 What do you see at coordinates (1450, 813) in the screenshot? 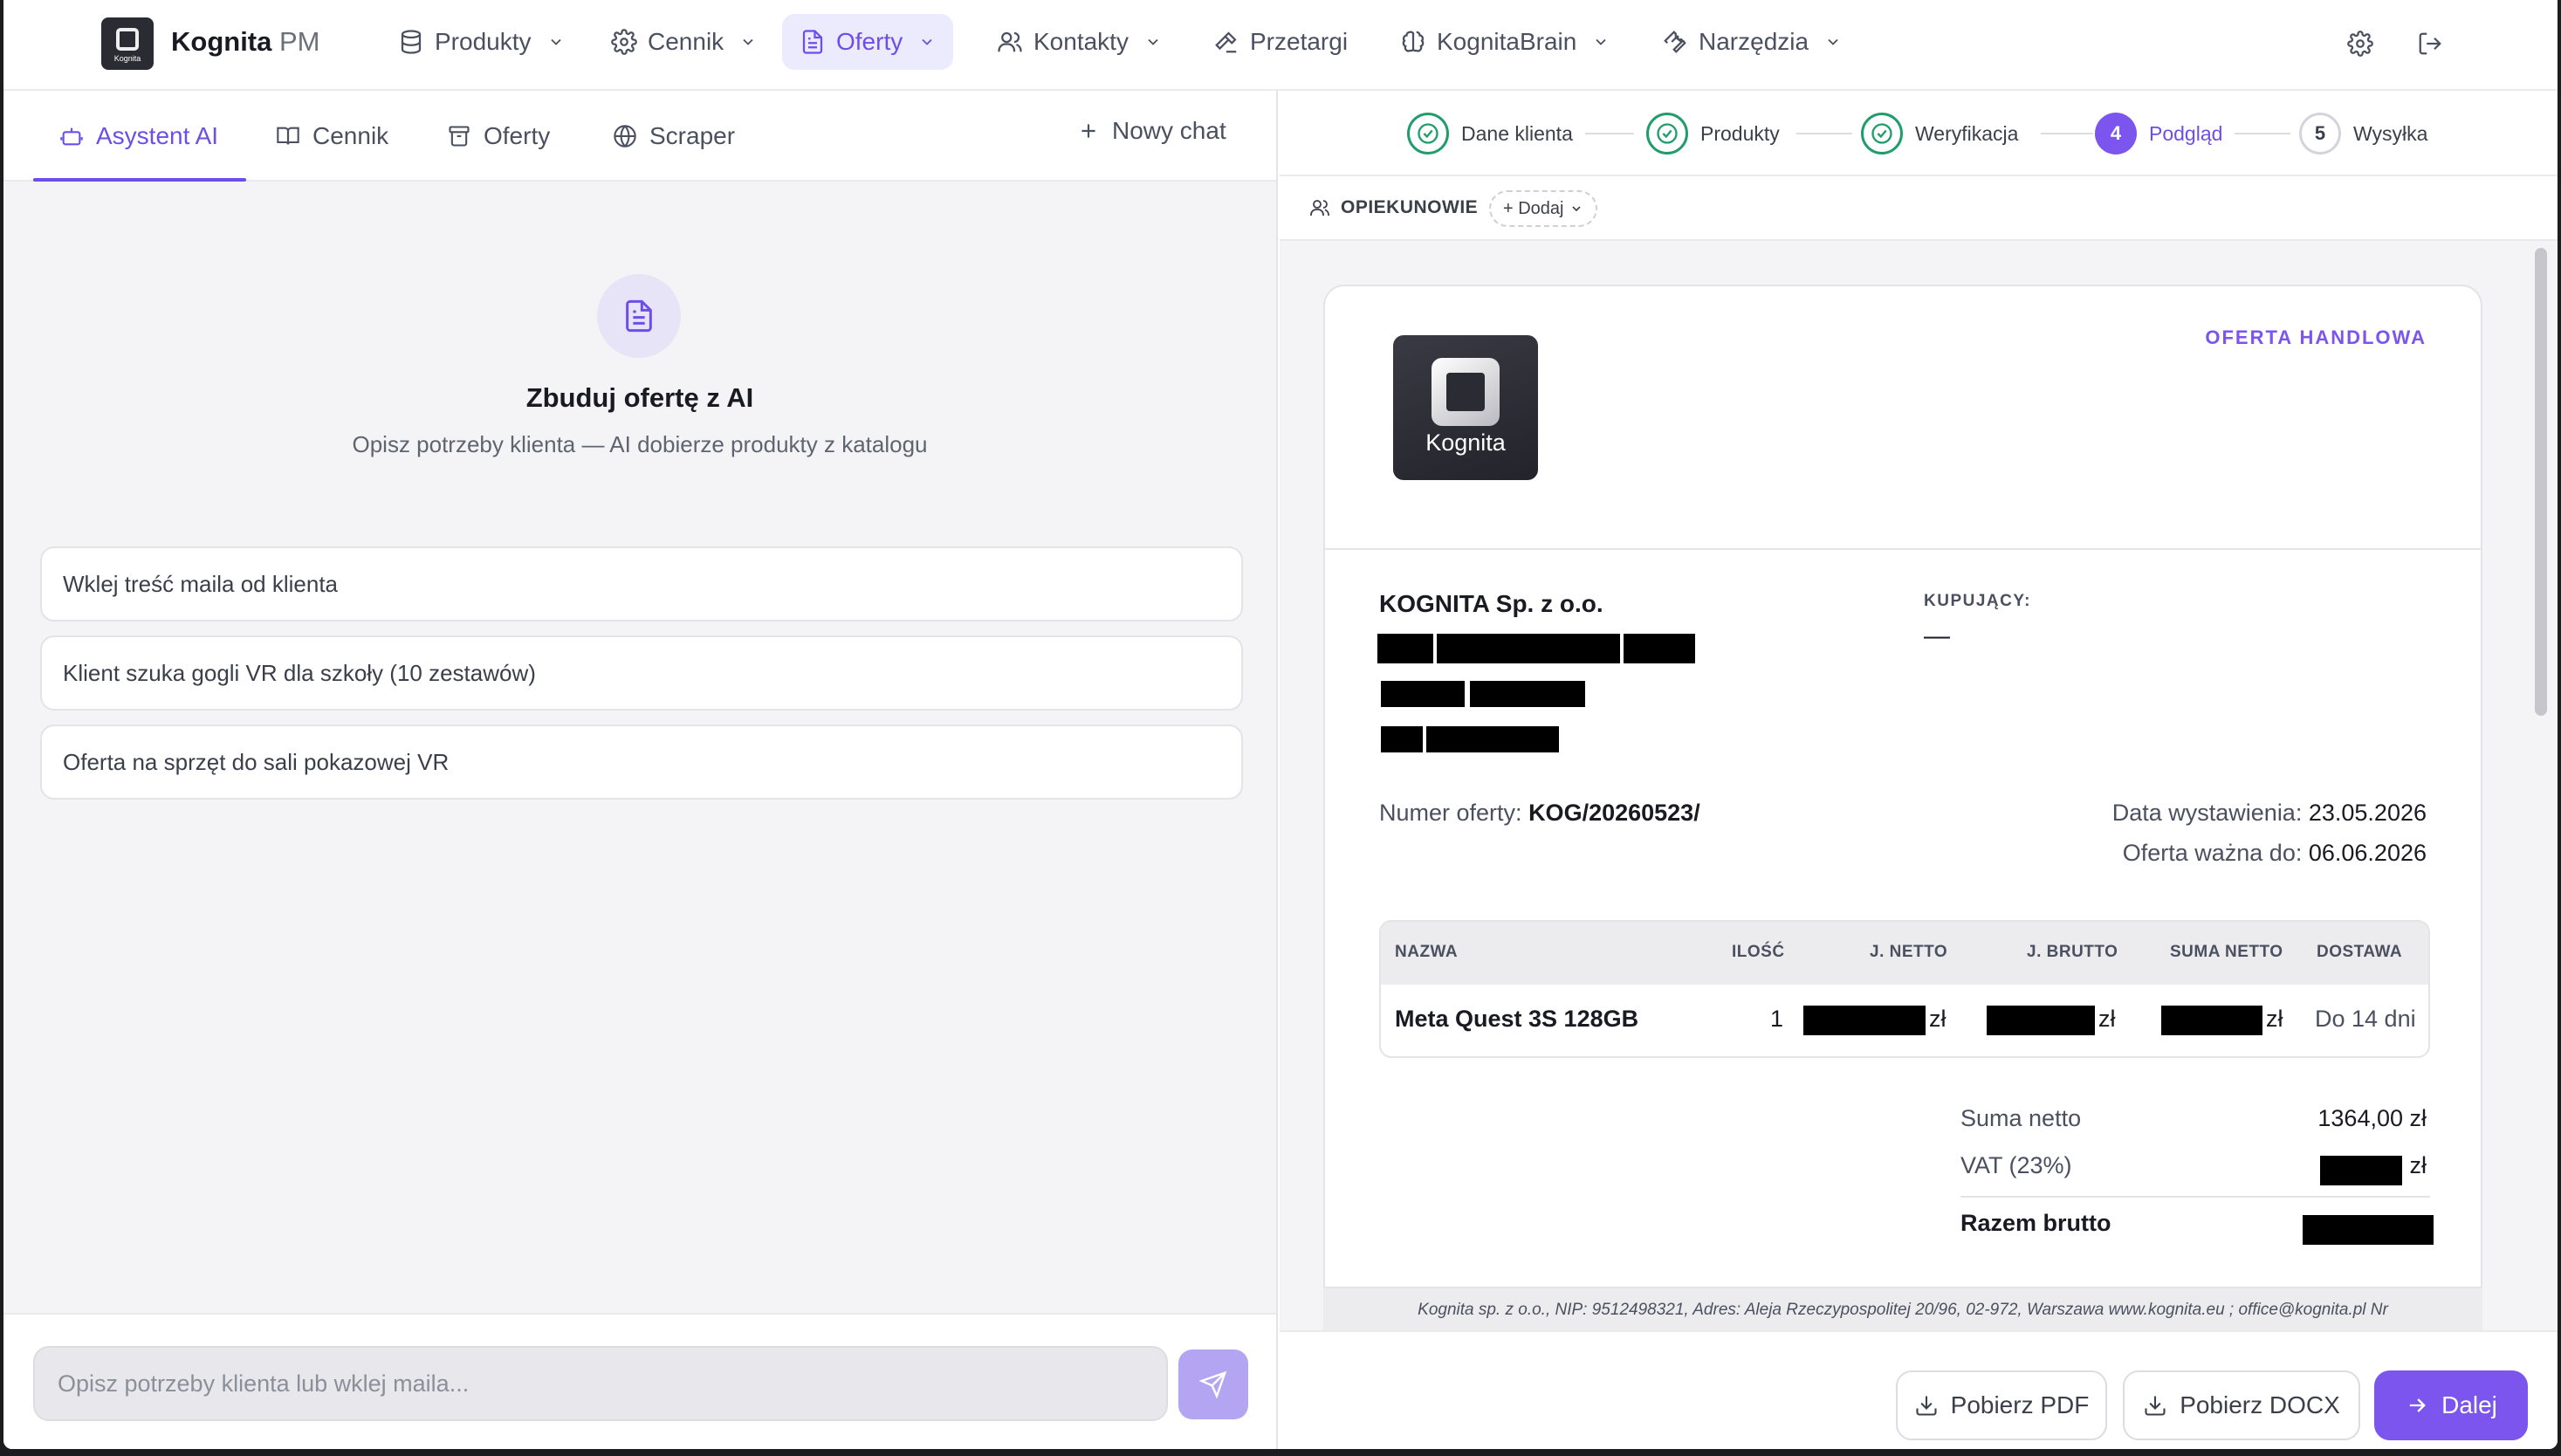
I see `offer-number-label: Numer oferty:` at bounding box center [1450, 813].